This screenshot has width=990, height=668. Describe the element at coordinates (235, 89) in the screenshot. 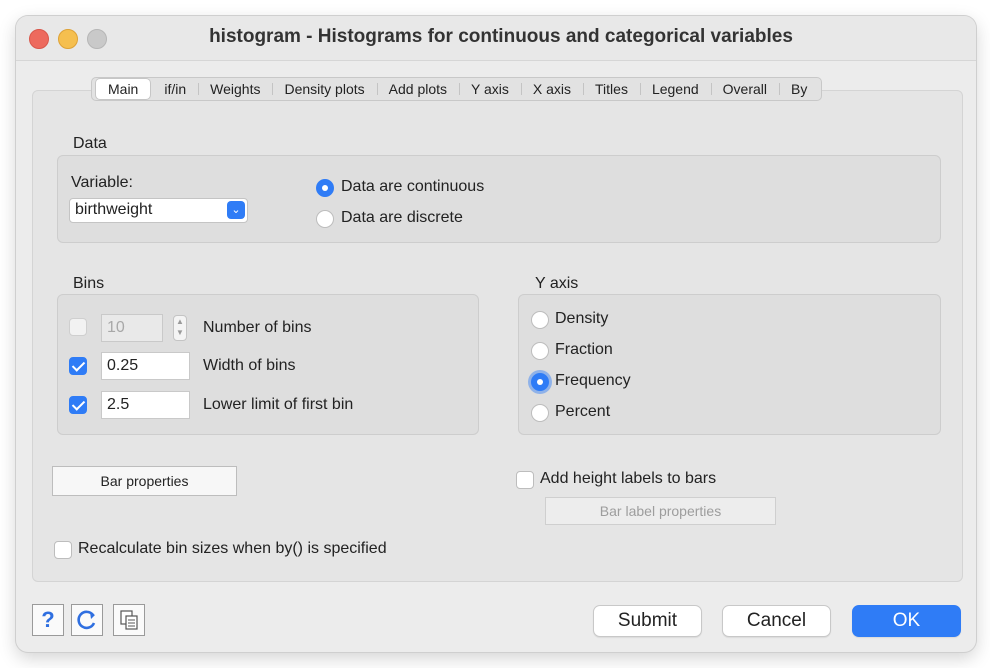

I see `tab-weights: Weights` at that location.